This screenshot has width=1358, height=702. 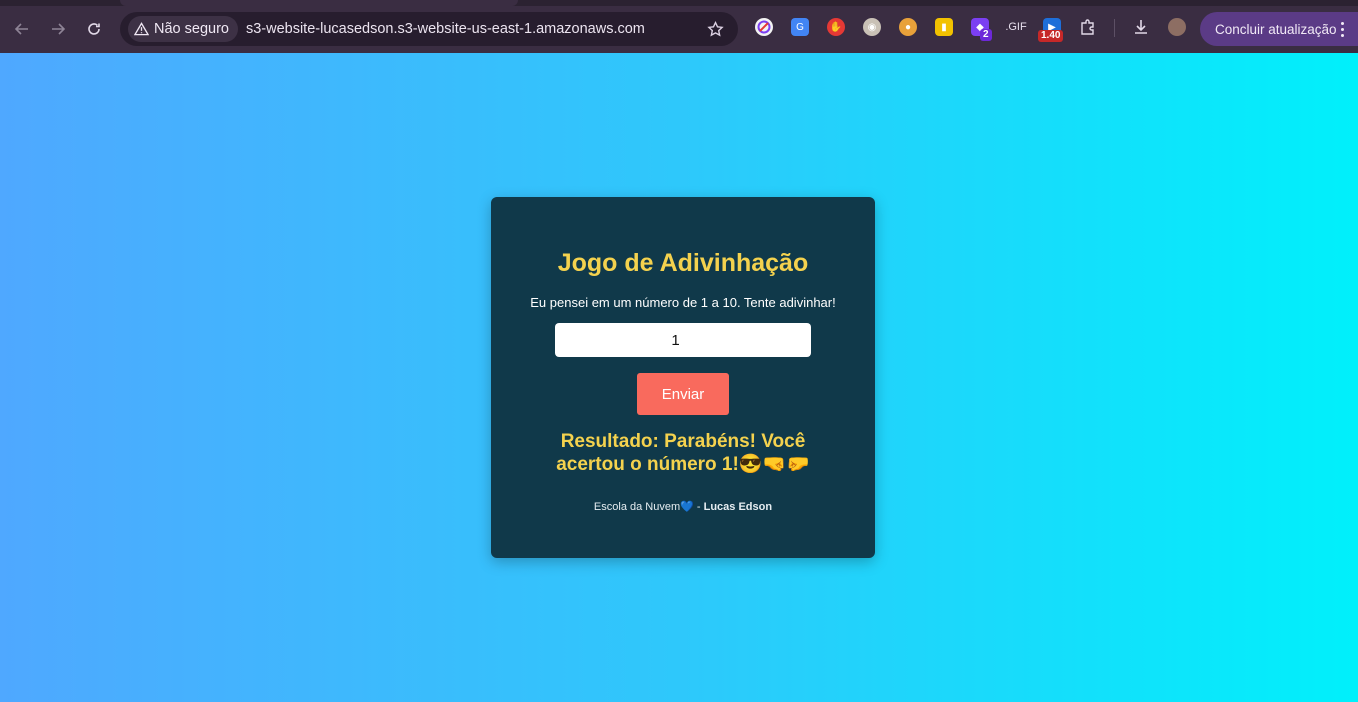 What do you see at coordinates (872, 27) in the screenshot?
I see `extension-owl-icon: ◉` at bounding box center [872, 27].